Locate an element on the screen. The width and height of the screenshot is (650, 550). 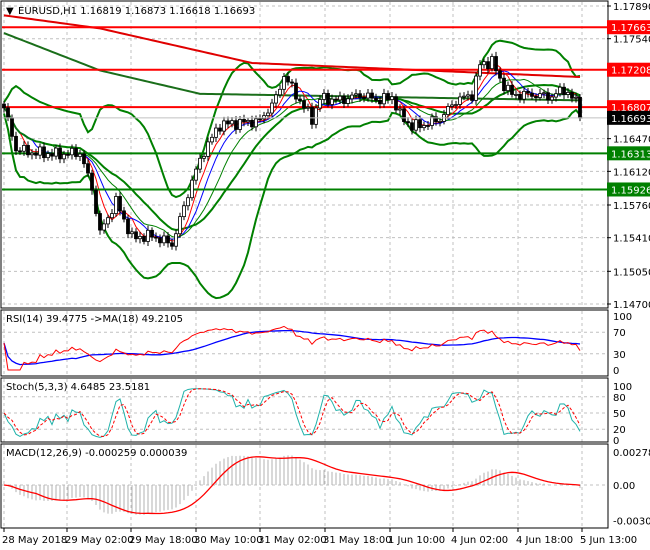
level-price-label: 1.17663 is located at coordinates (630, 28).